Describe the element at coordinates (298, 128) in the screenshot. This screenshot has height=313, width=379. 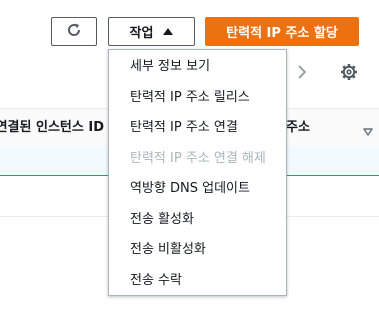
I see `column-header-address: 주소` at that location.